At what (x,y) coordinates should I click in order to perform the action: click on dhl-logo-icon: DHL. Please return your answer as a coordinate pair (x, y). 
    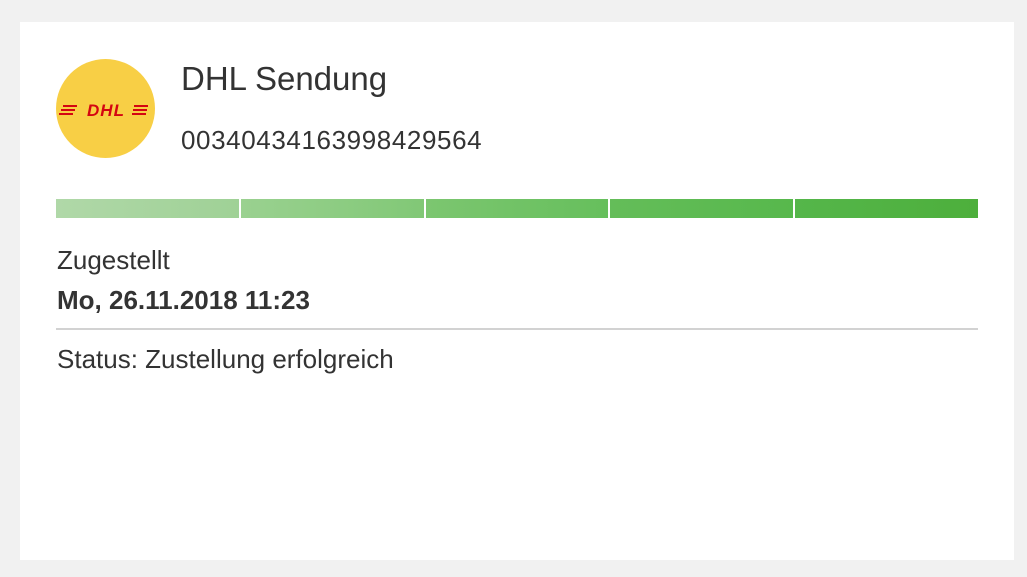
    Looking at the image, I should click on (105, 108).